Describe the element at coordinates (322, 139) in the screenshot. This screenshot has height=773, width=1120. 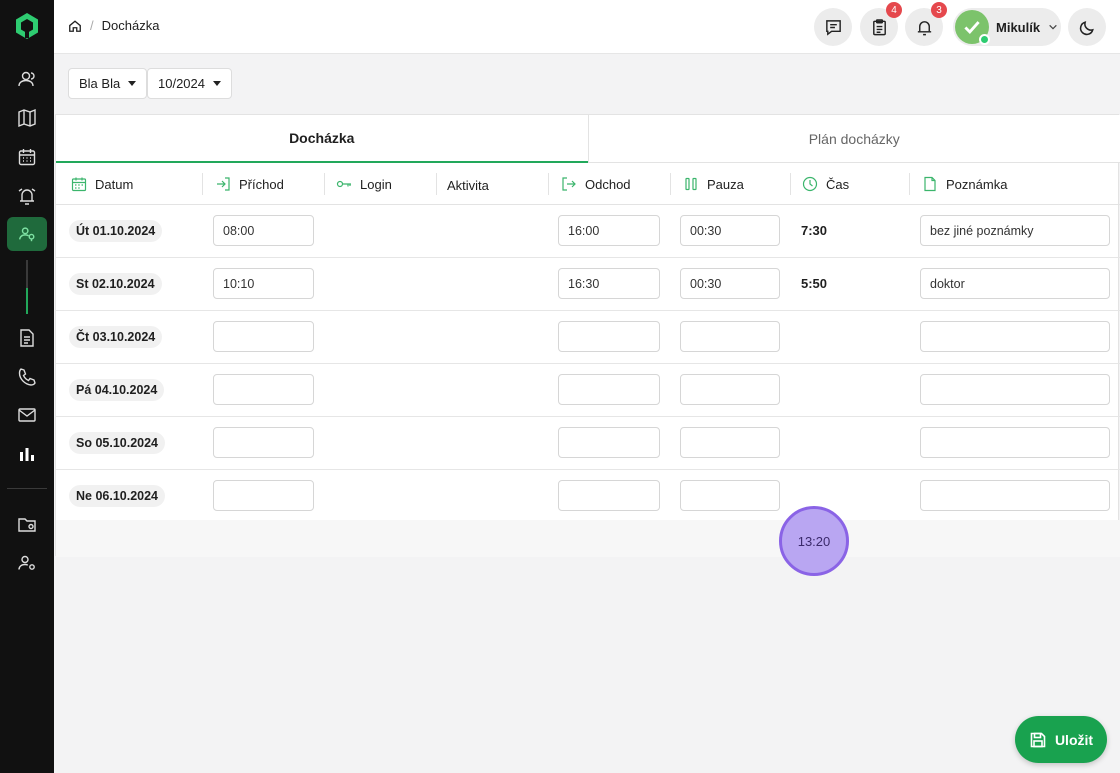
I see `tab-attendance: Docházka` at that location.